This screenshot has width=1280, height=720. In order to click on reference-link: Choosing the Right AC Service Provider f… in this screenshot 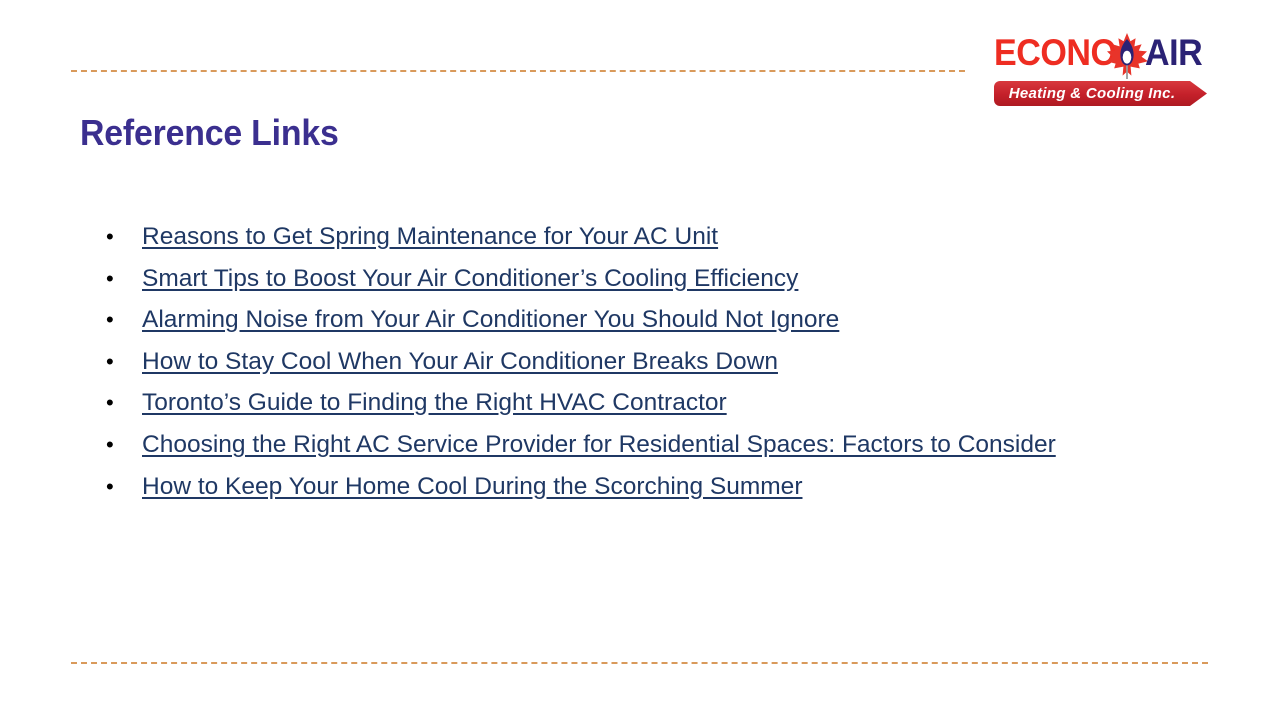, I will do `click(599, 445)`.